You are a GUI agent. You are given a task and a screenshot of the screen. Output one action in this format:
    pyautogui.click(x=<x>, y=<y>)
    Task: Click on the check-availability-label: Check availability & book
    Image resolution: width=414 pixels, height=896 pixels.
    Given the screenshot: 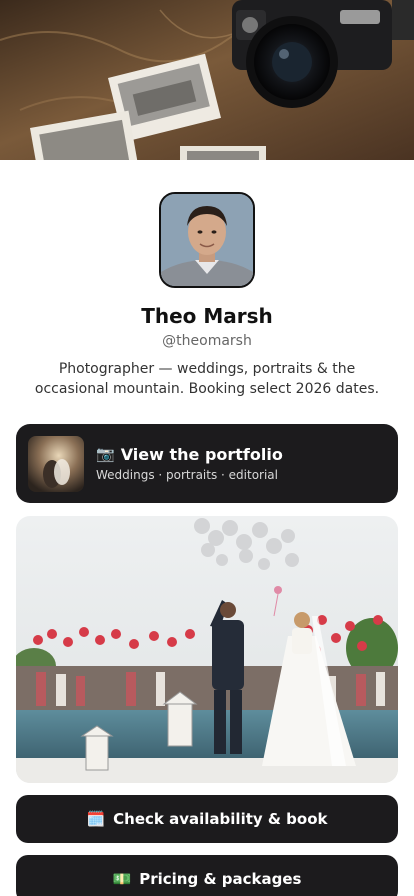 What is the action you would take?
    pyautogui.click(x=220, y=819)
    